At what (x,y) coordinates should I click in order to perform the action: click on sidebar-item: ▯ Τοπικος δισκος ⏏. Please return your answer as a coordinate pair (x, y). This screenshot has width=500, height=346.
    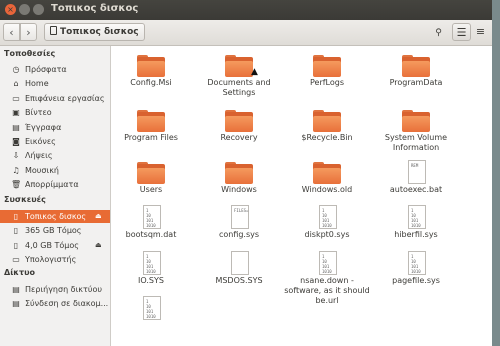
    Looking at the image, I should click on (55, 216).